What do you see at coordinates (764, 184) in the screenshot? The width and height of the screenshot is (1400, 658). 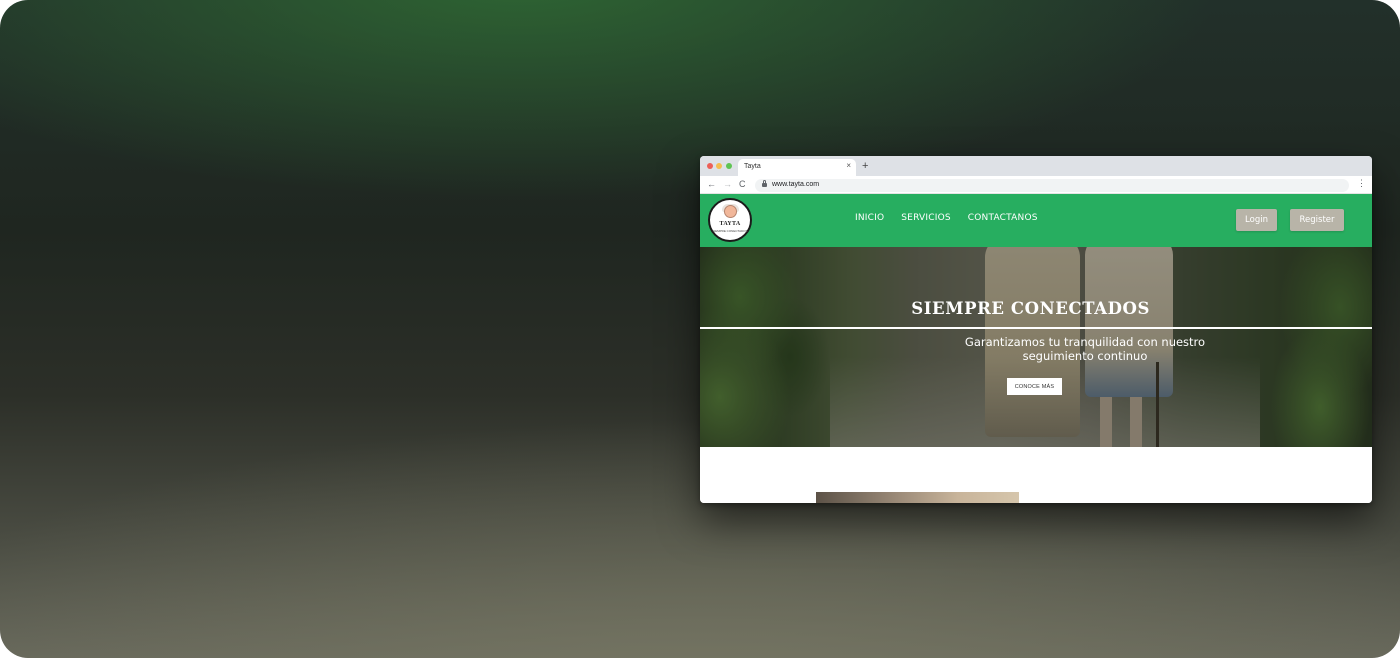 I see `lock-icon` at bounding box center [764, 184].